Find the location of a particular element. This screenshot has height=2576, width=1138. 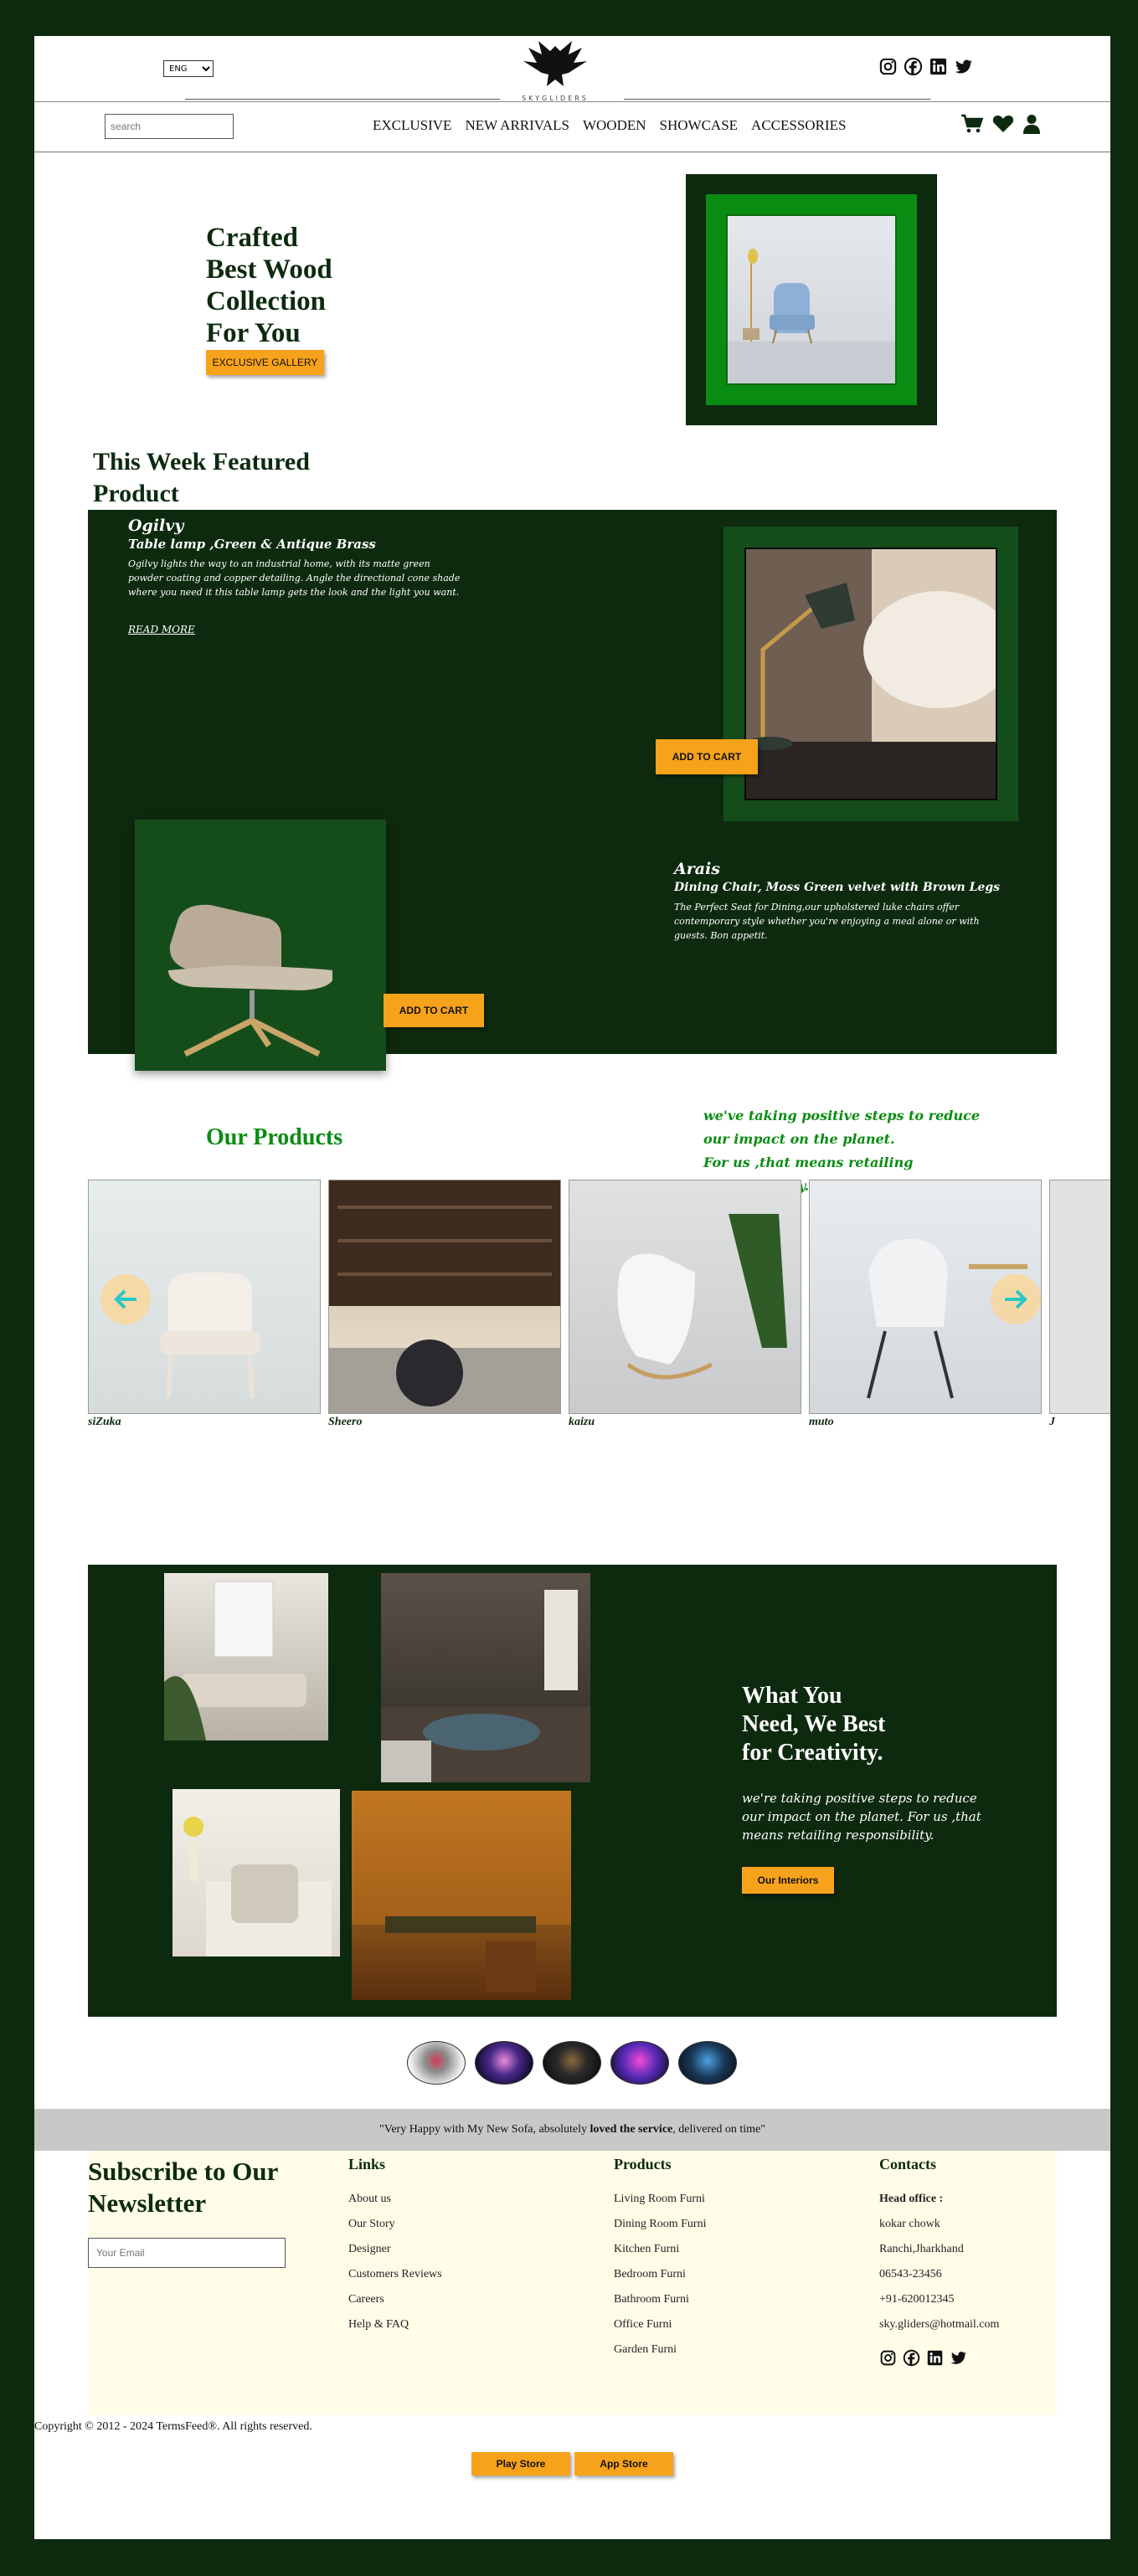

contacts-title: Contacts is located at coordinates (907, 2164).